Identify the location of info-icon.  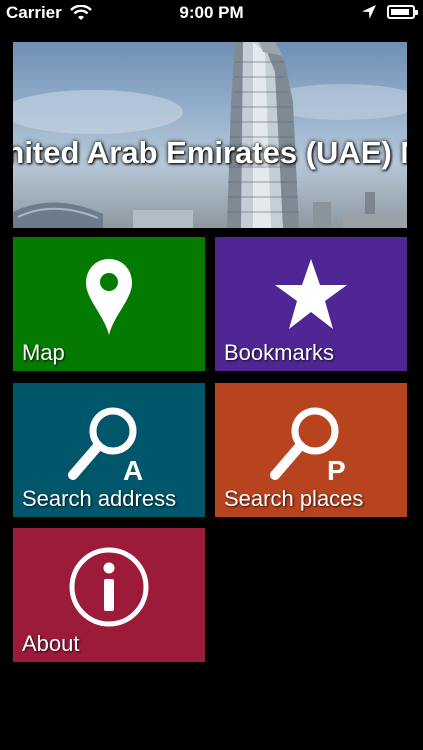
(109, 587).